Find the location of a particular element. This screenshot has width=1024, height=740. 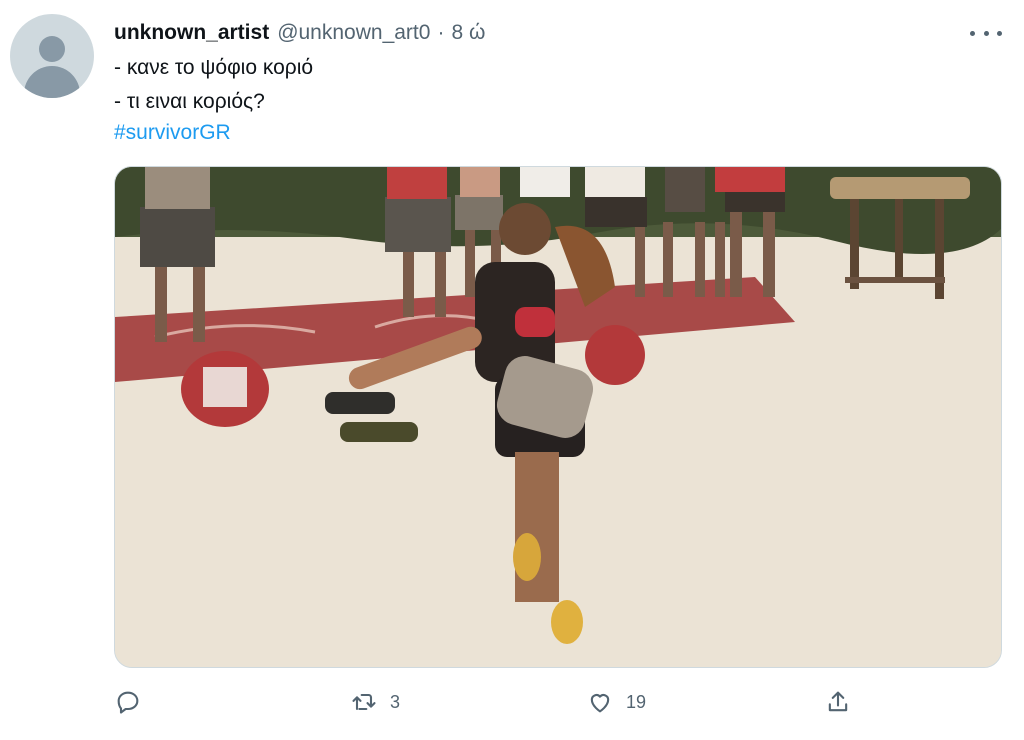

reply-icon is located at coordinates (128, 702).